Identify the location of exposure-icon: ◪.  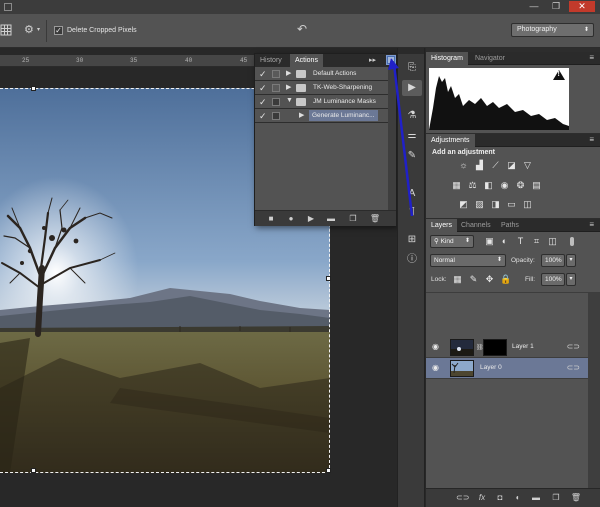
(511, 165).